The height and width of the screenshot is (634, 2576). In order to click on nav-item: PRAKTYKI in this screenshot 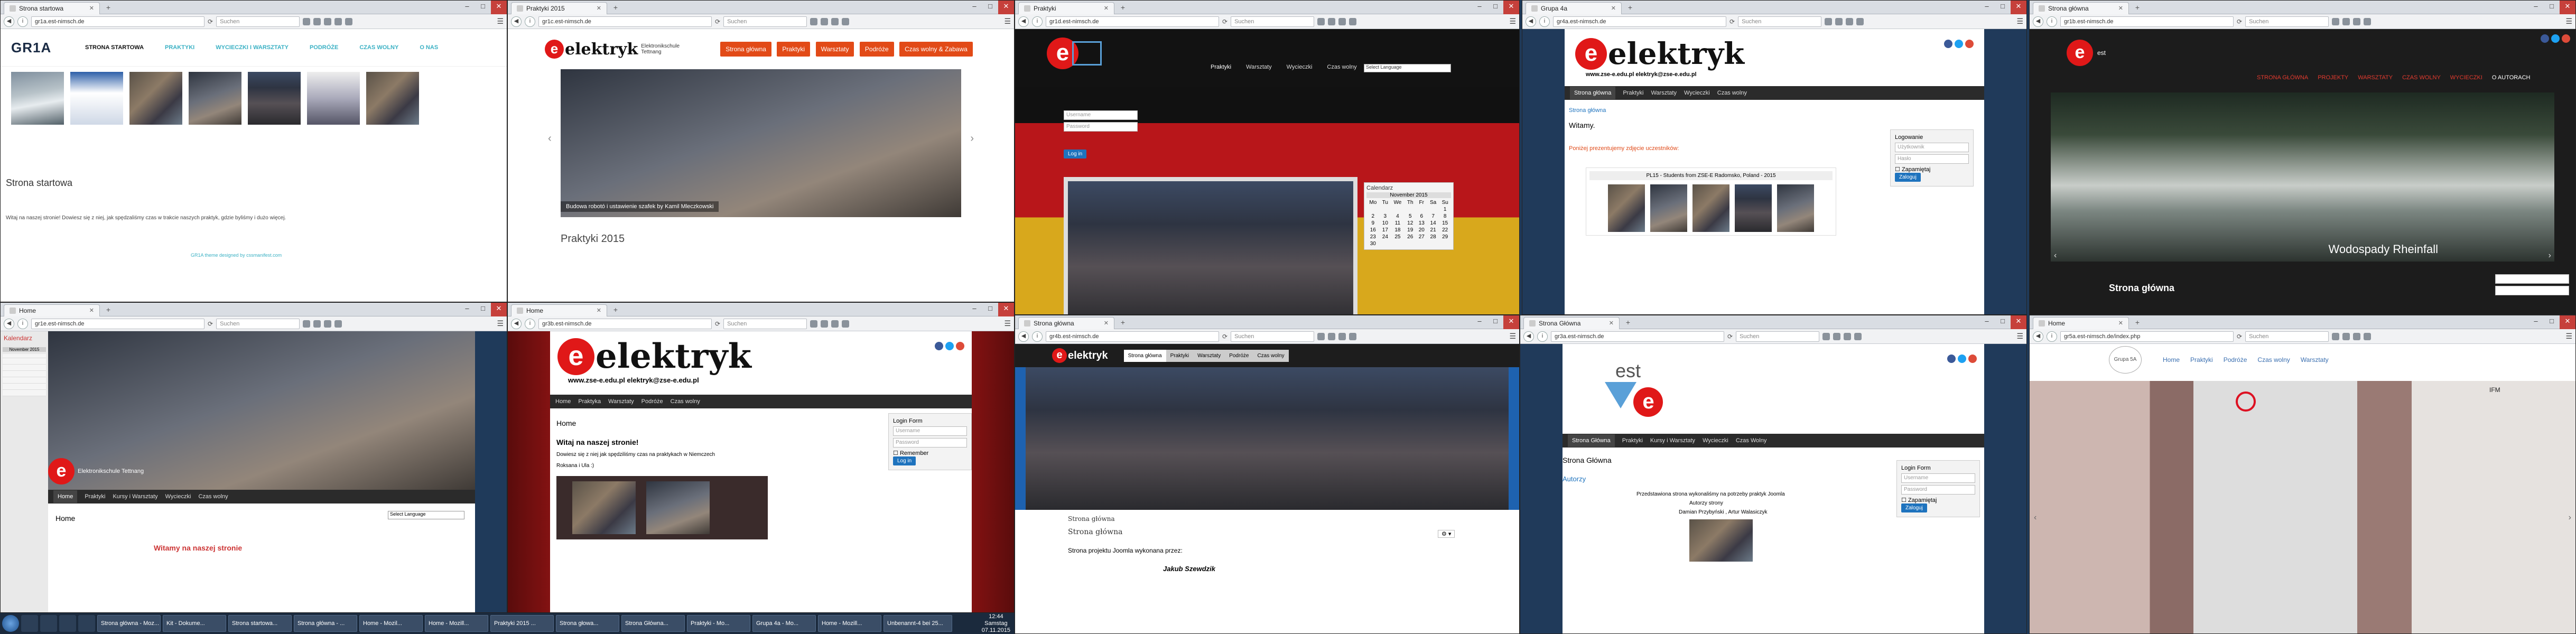, I will do `click(179, 47)`.